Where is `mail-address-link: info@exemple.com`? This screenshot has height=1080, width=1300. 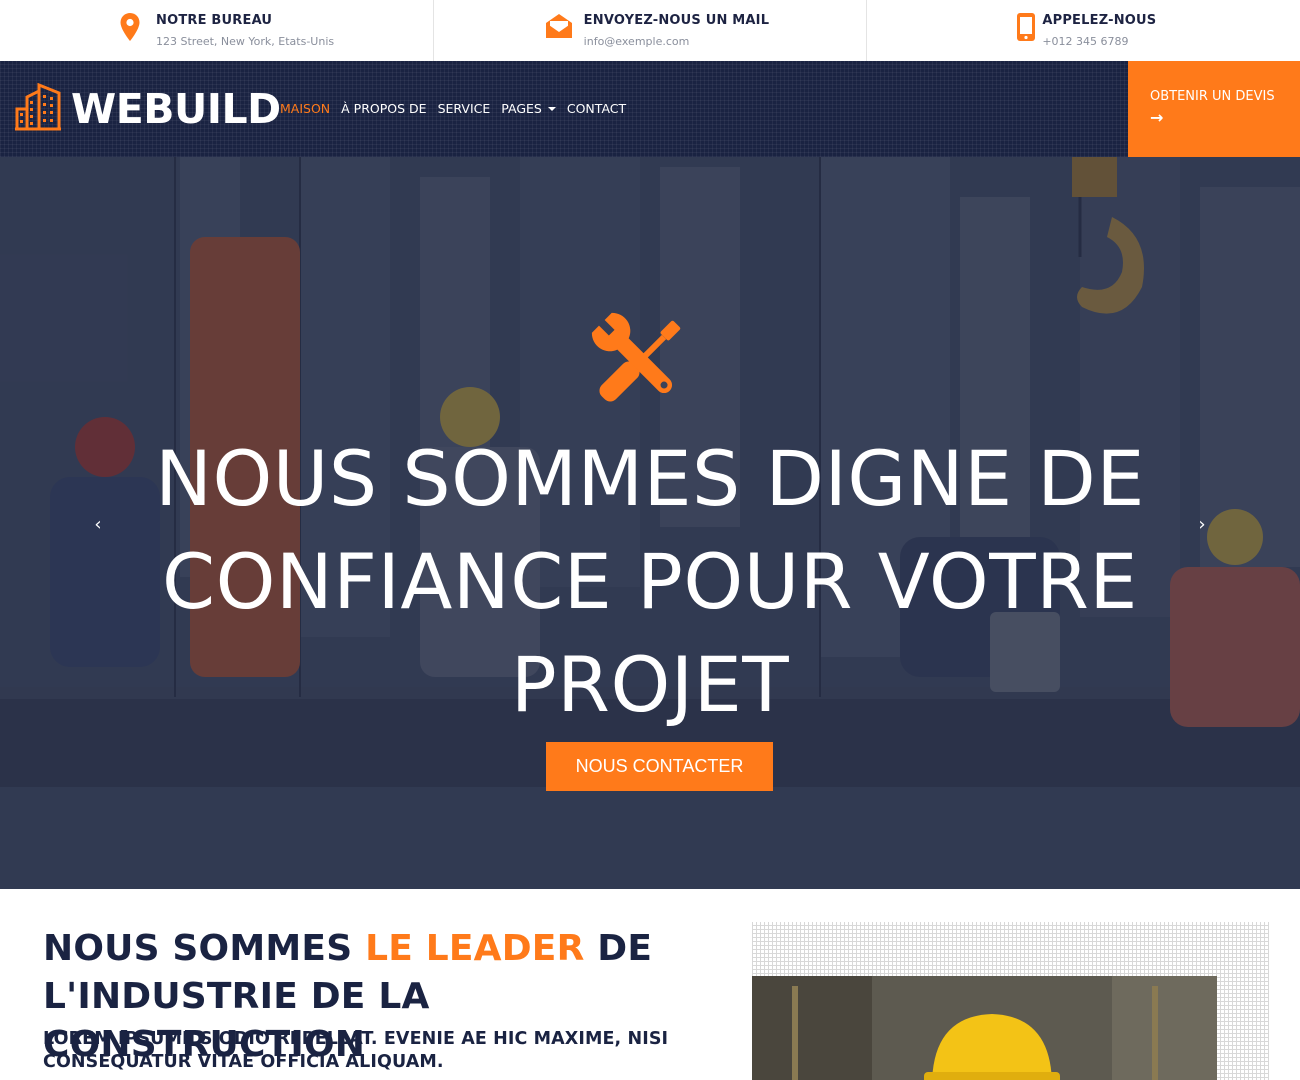
mail-address-link: info@exemple.com is located at coordinates (637, 41).